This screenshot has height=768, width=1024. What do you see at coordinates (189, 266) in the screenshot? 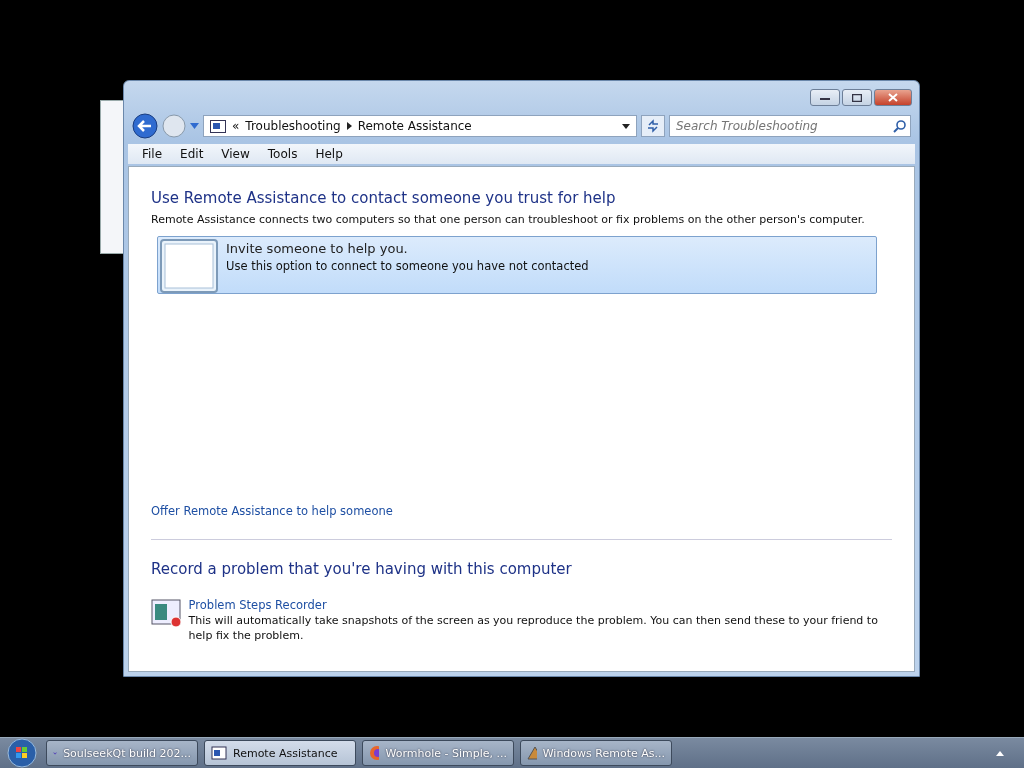
I see `blank-tile-icon` at bounding box center [189, 266].